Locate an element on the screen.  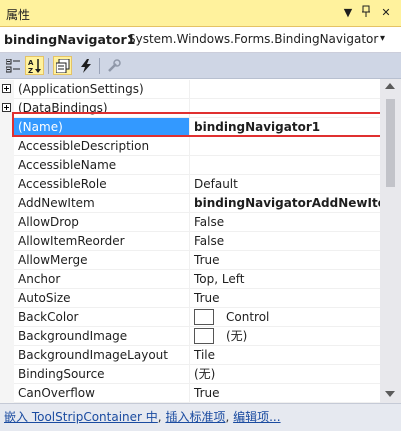
alphabetical-icon: AZ is located at coordinates (34, 66).